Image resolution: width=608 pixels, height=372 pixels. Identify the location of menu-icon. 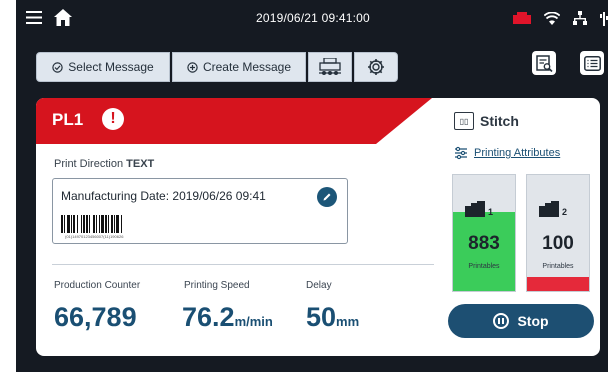
(34, 17).